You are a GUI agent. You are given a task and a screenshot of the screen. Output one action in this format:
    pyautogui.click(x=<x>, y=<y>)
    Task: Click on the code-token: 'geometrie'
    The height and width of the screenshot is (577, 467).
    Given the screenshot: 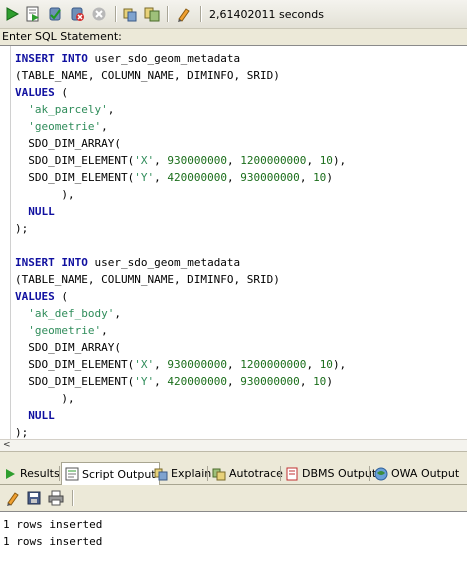 What is the action you would take?
    pyautogui.click(x=65, y=126)
    